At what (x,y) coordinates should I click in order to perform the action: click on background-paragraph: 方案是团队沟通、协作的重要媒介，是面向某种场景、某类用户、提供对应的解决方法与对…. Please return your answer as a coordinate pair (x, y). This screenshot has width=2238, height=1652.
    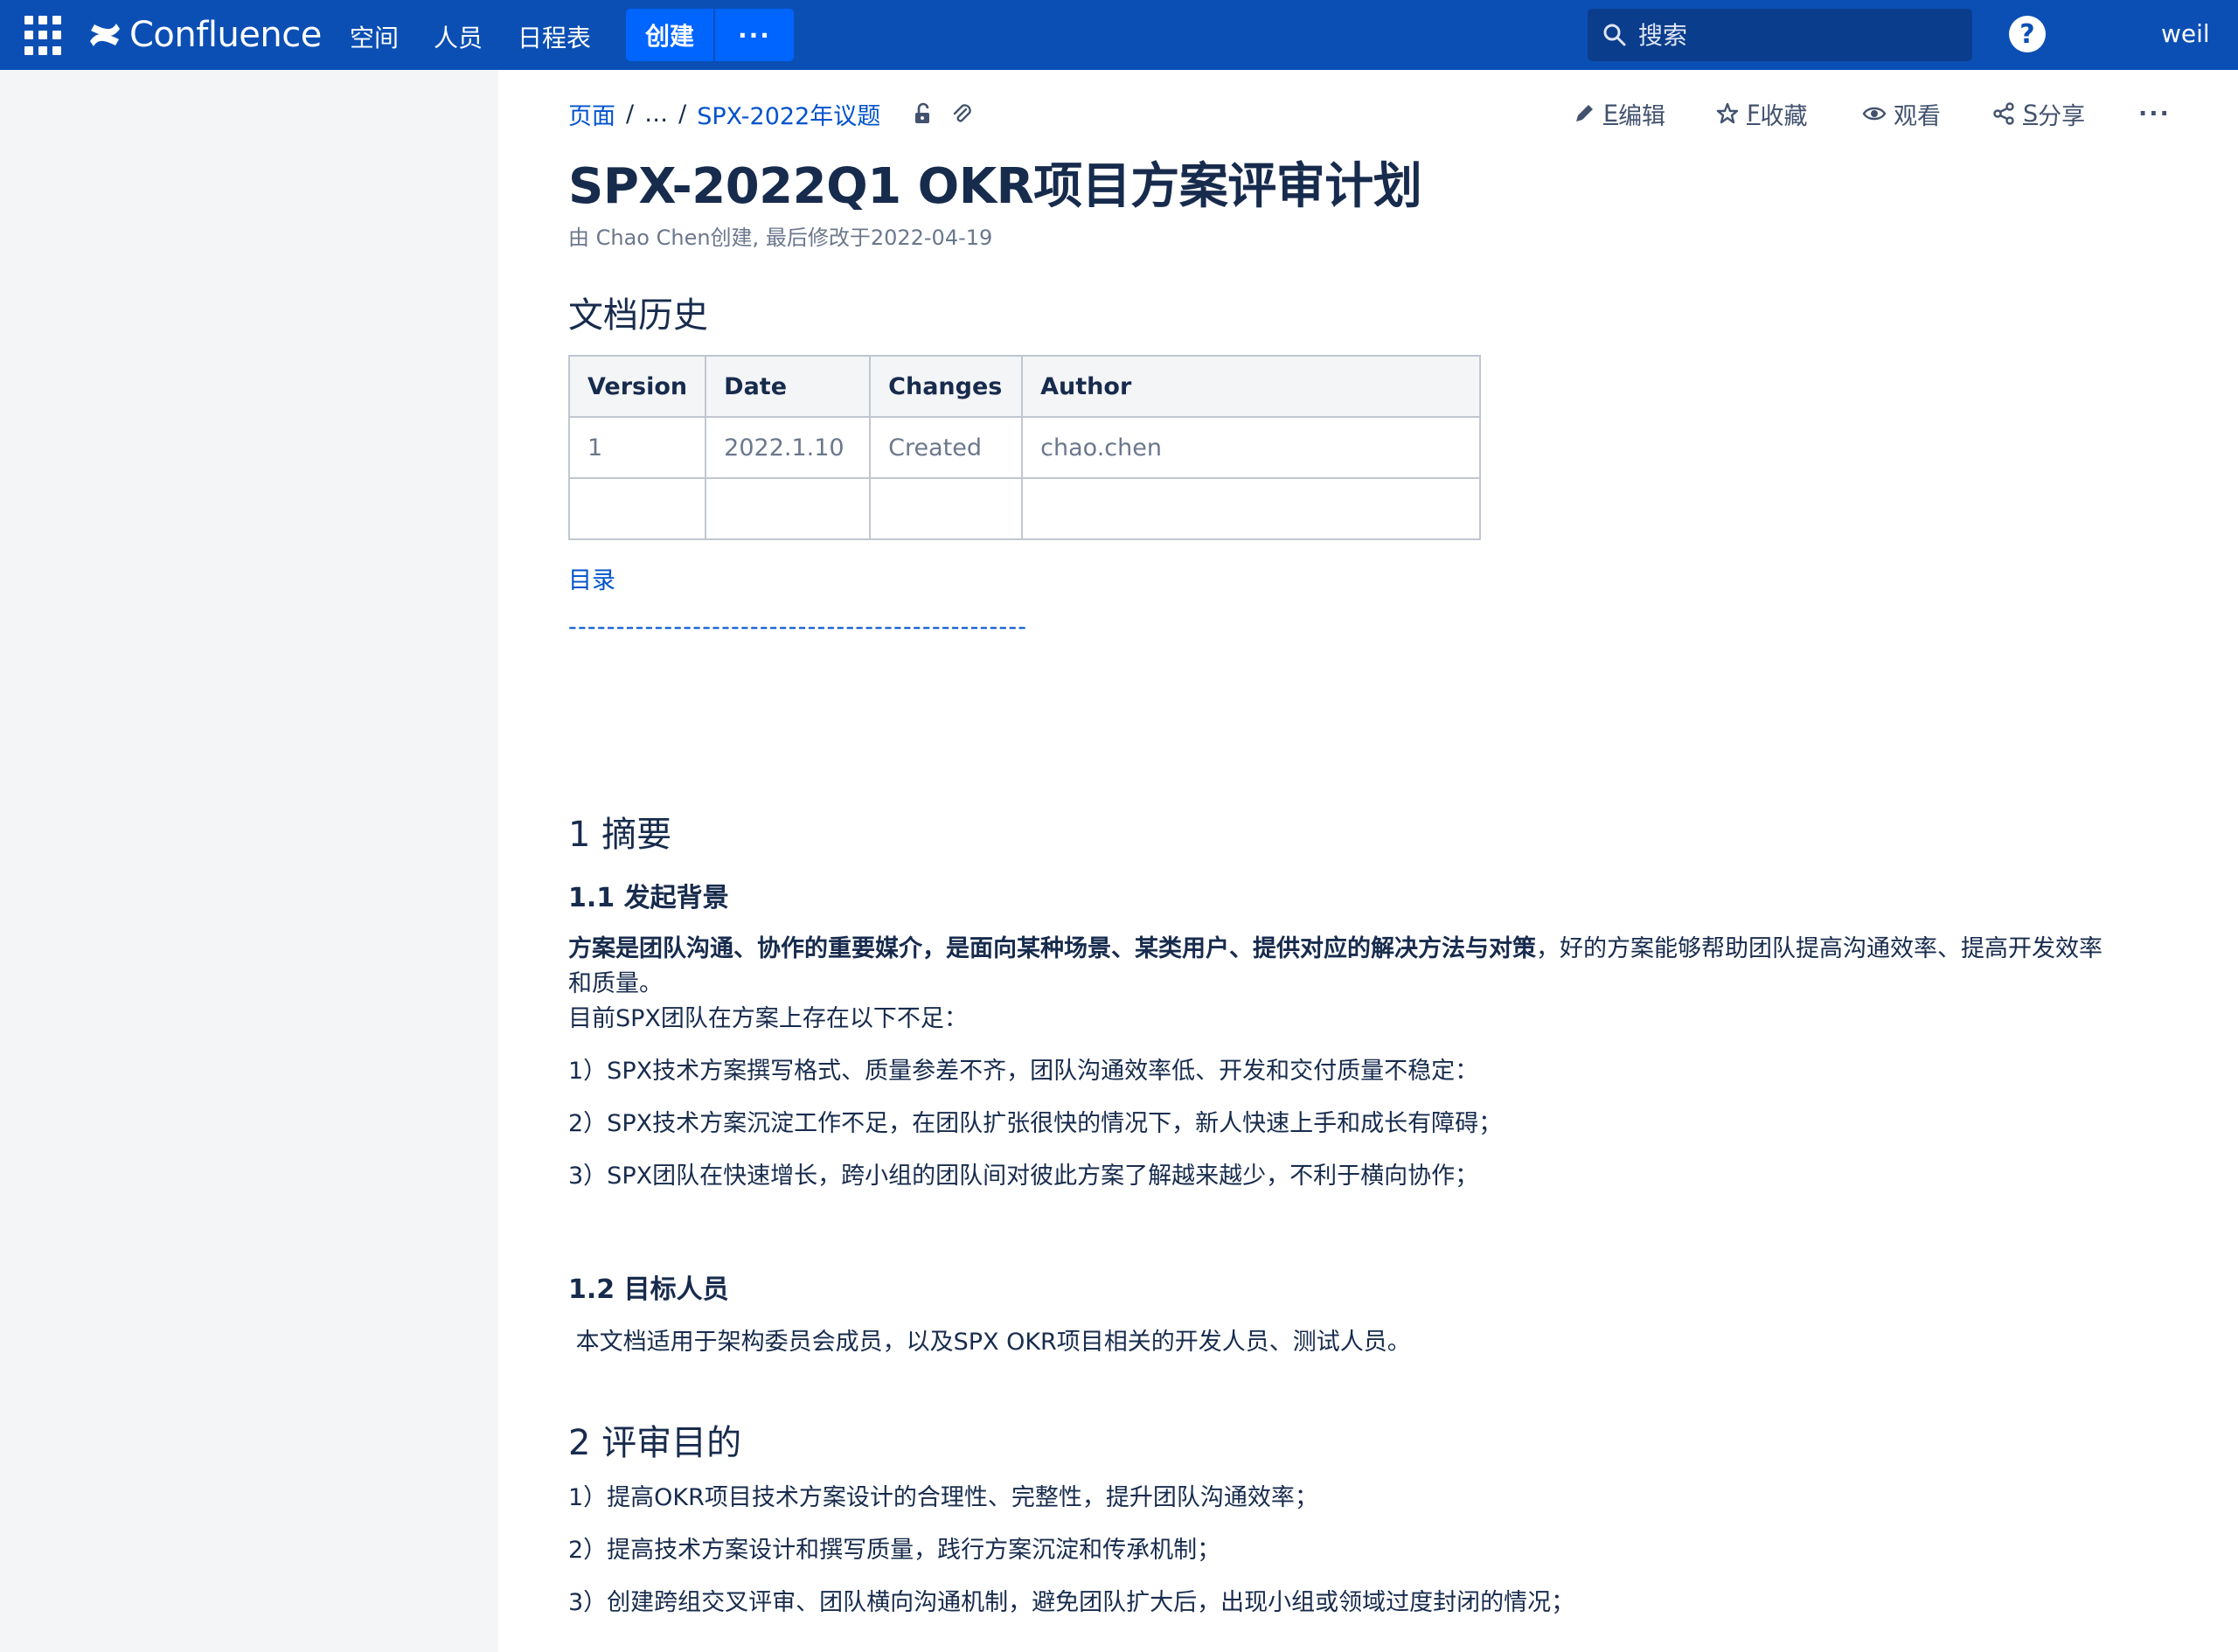
    Looking at the image, I should click on (1346, 967).